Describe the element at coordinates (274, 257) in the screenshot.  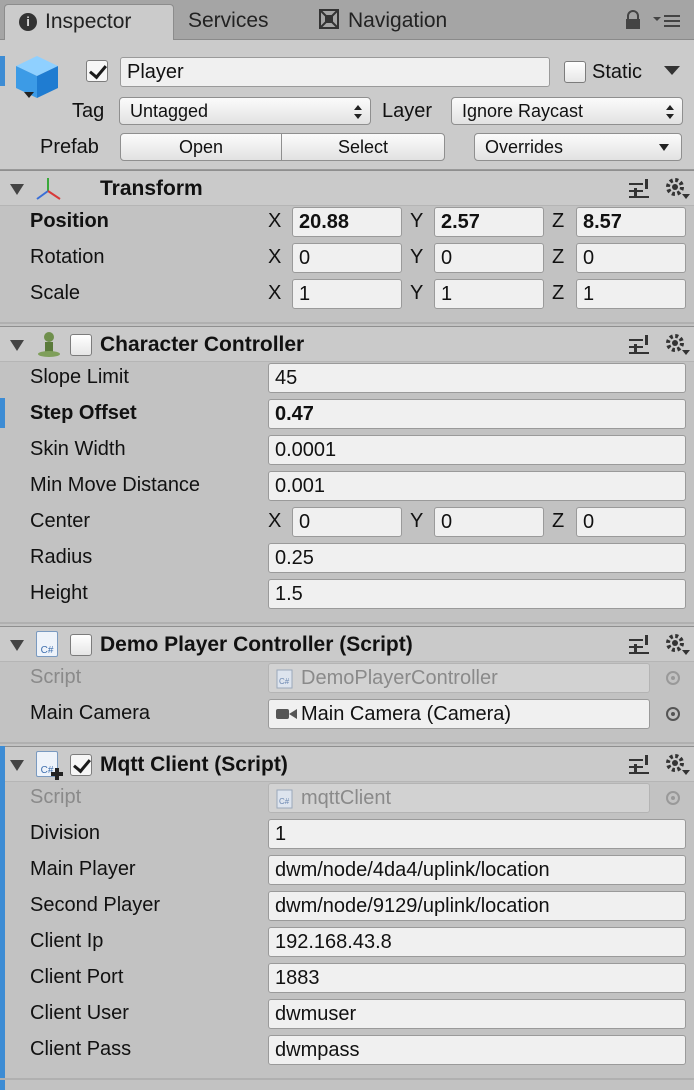
I see `rotation-x-axis: X` at that location.